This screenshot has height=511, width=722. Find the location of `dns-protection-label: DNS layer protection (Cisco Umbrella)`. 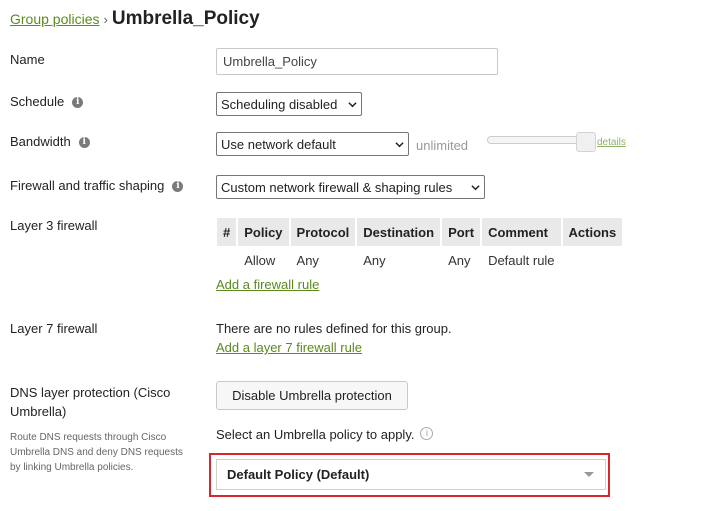

dns-protection-label: DNS layer protection (Cisco Umbrella) is located at coordinates (90, 402).